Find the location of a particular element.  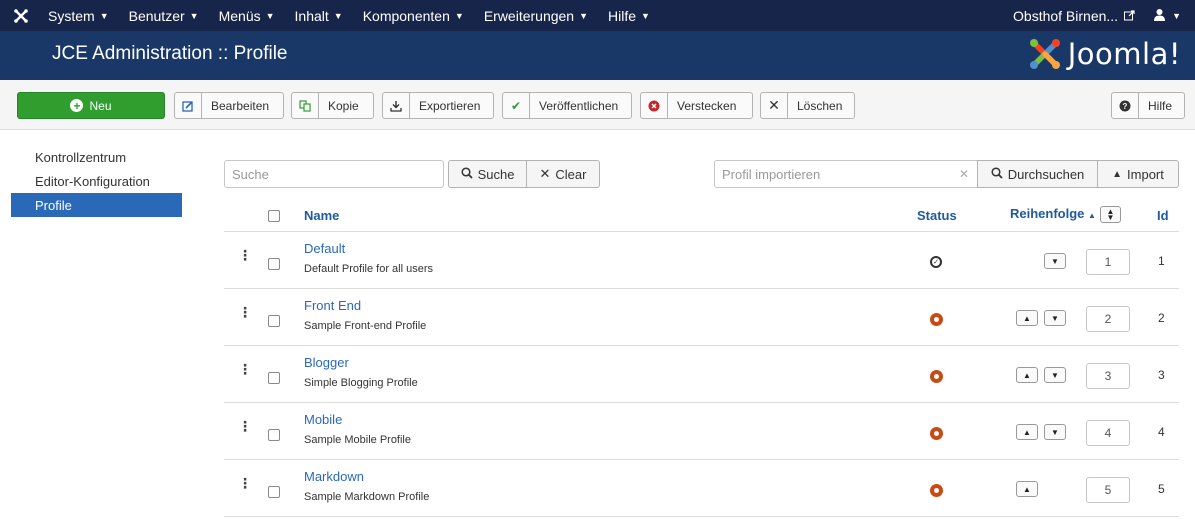

order-input: 2 is located at coordinates (1108, 319).